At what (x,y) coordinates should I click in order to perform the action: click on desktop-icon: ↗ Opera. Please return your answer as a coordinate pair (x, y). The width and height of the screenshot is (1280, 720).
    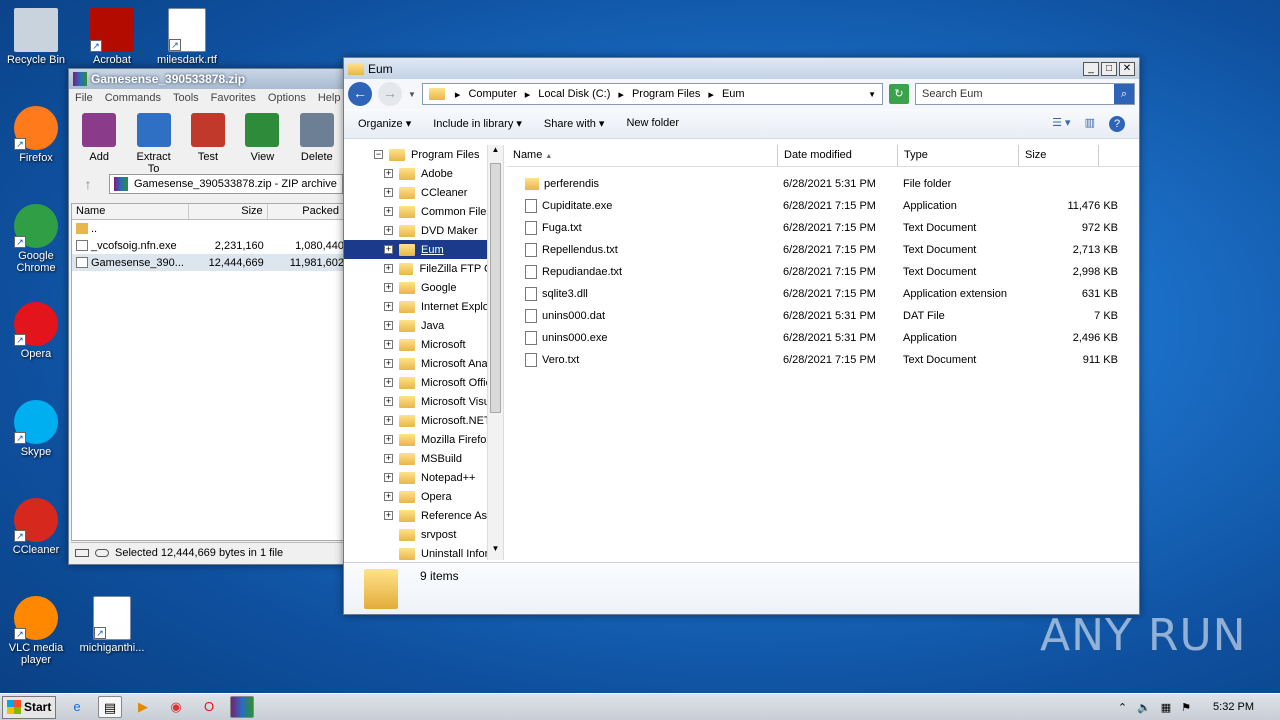
    Looking at the image, I should click on (36, 331).